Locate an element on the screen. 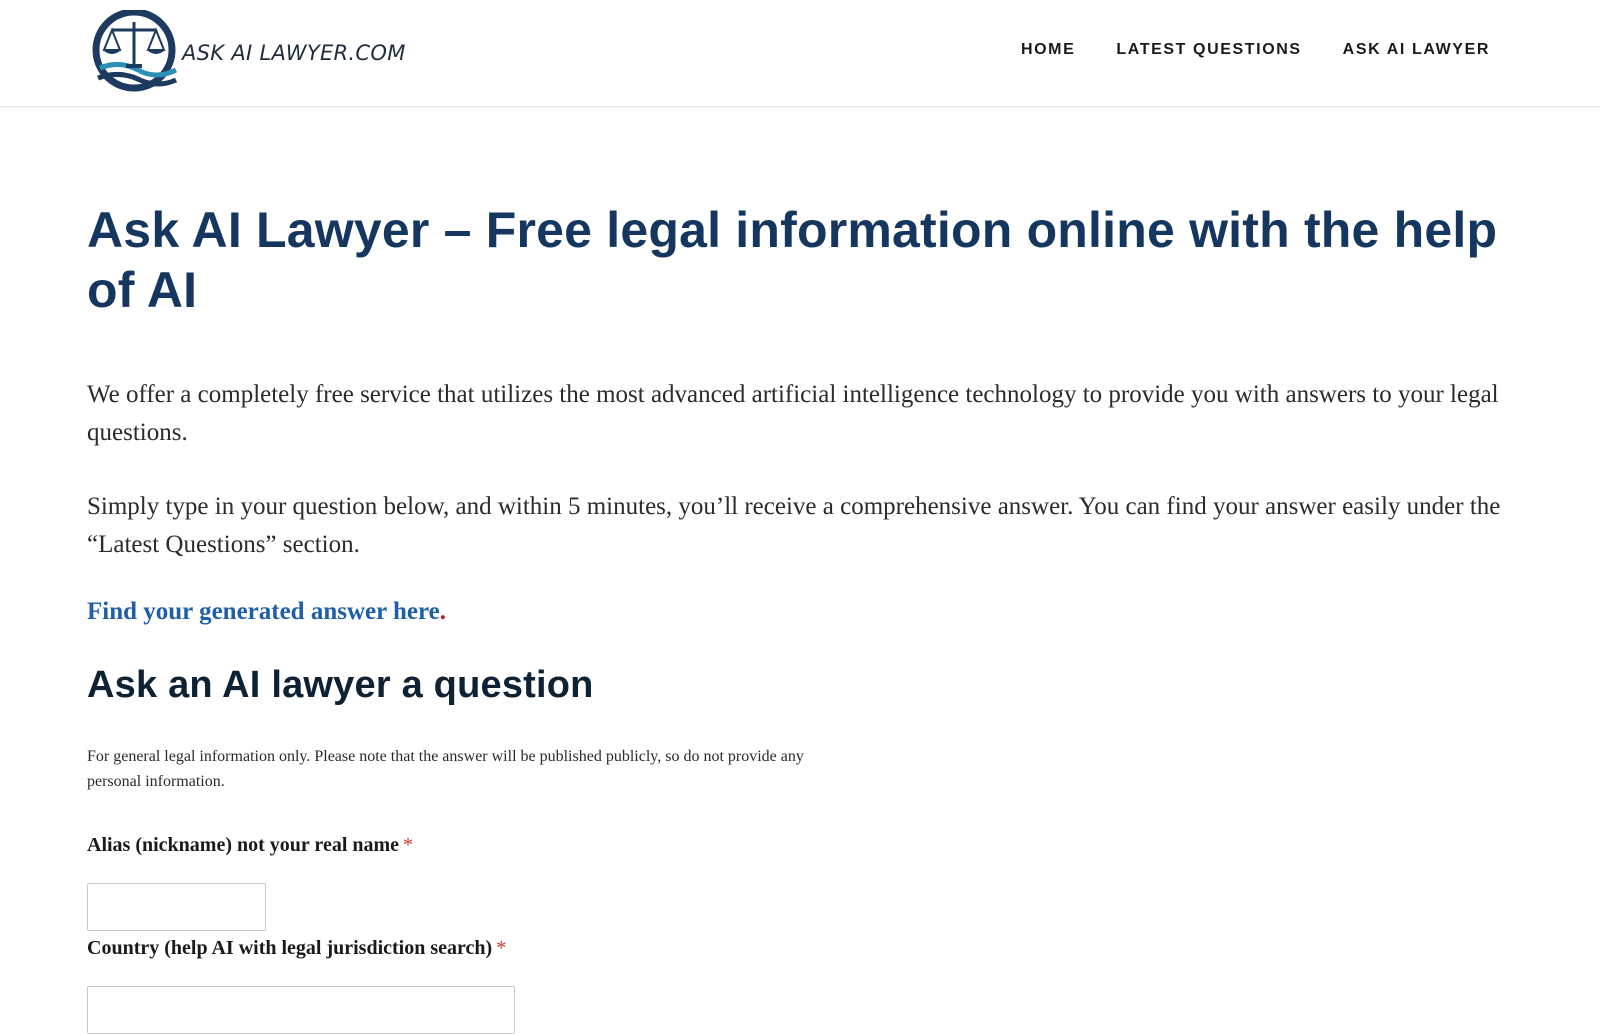  main-nav: HOME LATEST QUESTIONS ASK AI LAWYER is located at coordinates (1235, 50).